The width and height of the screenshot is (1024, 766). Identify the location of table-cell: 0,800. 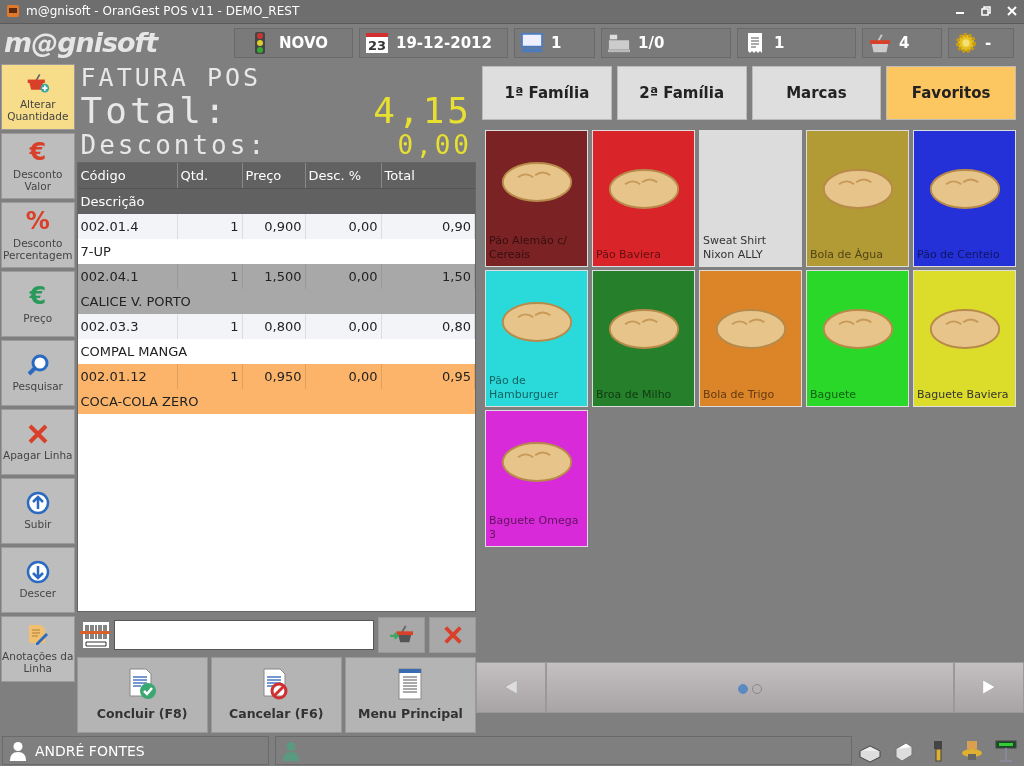
(274, 326).